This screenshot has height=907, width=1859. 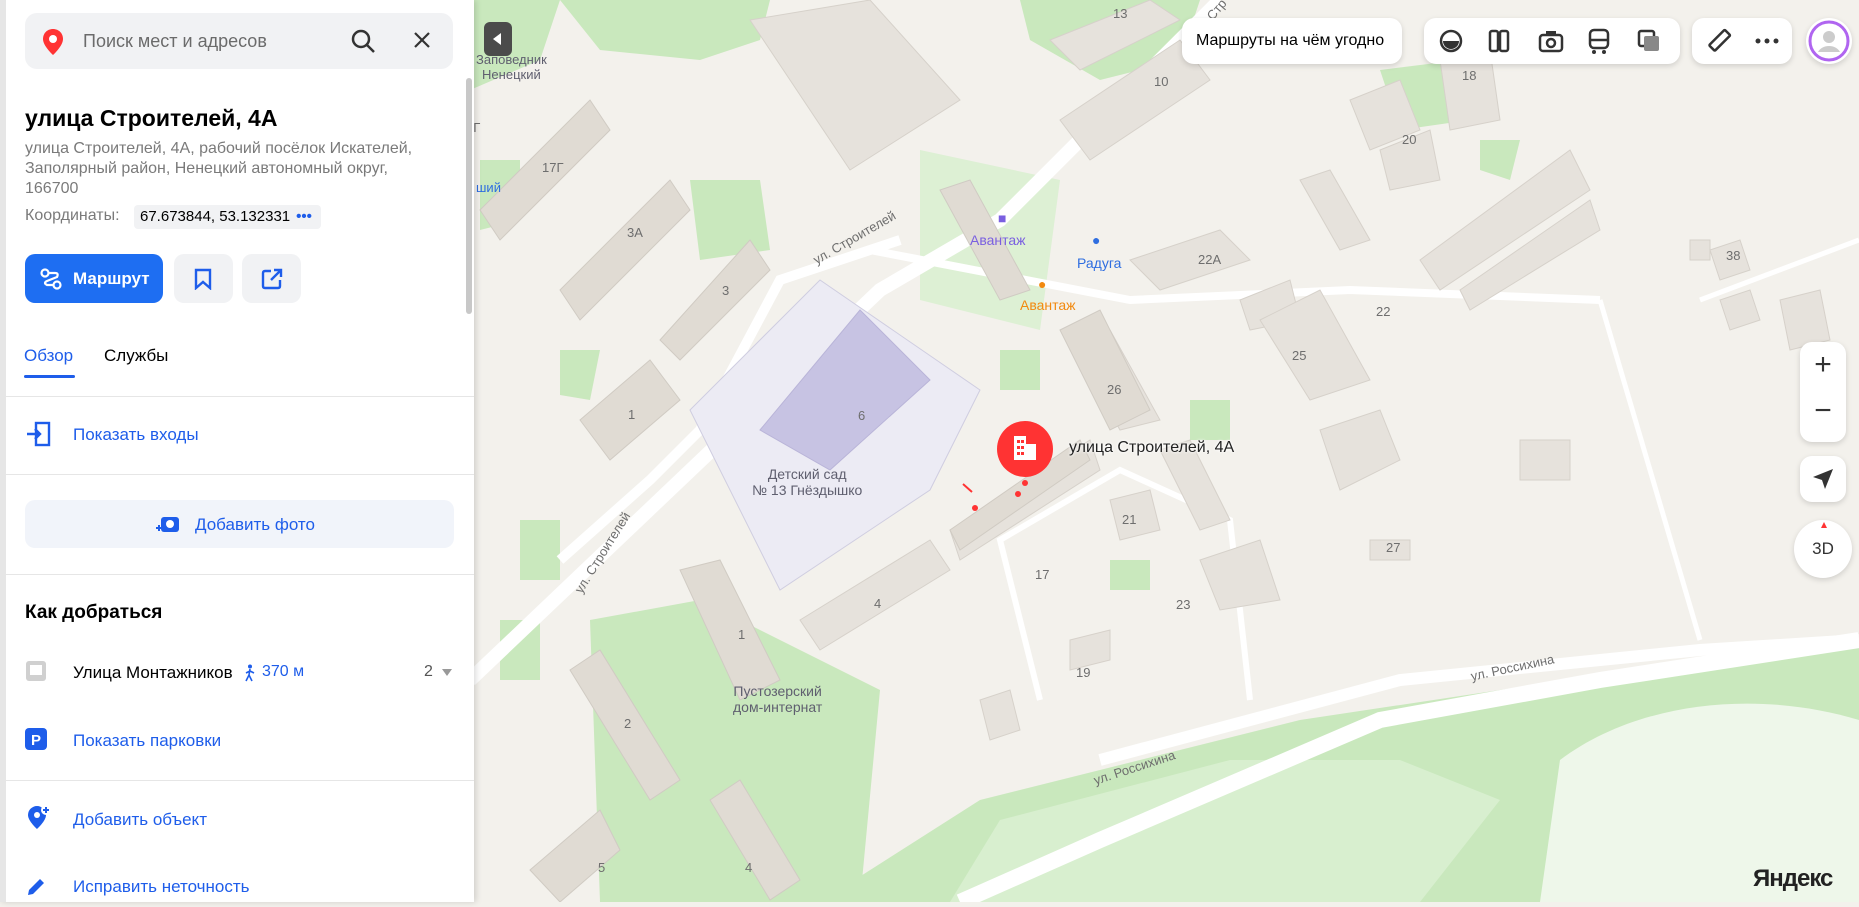 What do you see at coordinates (39, 817) in the screenshot?
I see `add-object-icon` at bounding box center [39, 817].